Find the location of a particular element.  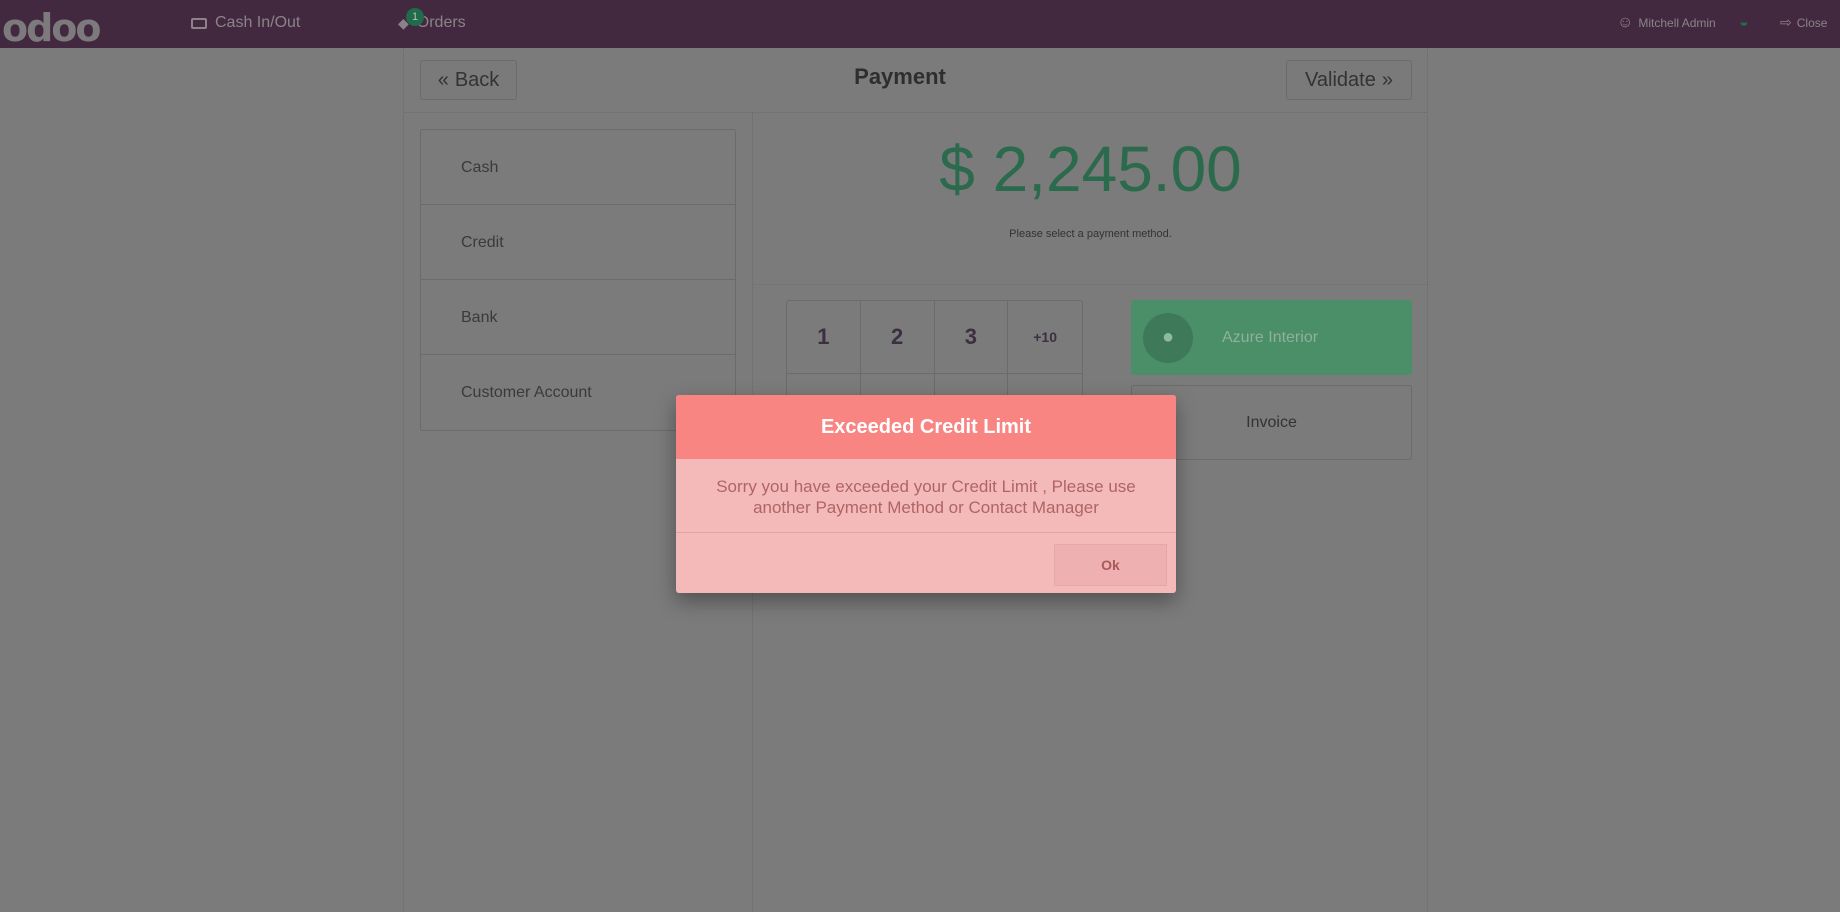

validate-button: Validate » is located at coordinates (1349, 80).